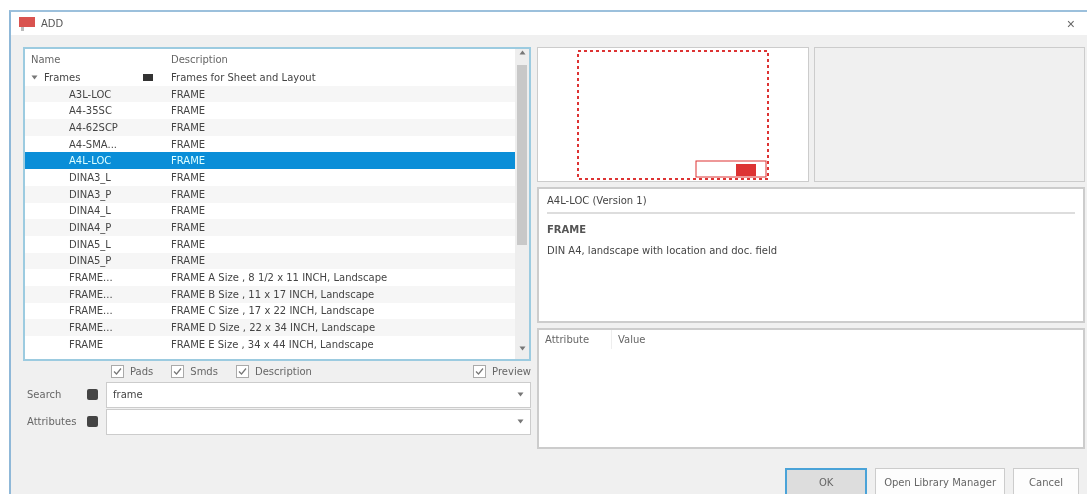  What do you see at coordinates (53, 23) in the screenshot?
I see `window-title: ADD` at bounding box center [53, 23].